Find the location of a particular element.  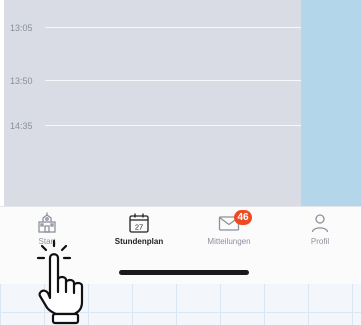

time-row: 13:05 is located at coordinates (152, 28).